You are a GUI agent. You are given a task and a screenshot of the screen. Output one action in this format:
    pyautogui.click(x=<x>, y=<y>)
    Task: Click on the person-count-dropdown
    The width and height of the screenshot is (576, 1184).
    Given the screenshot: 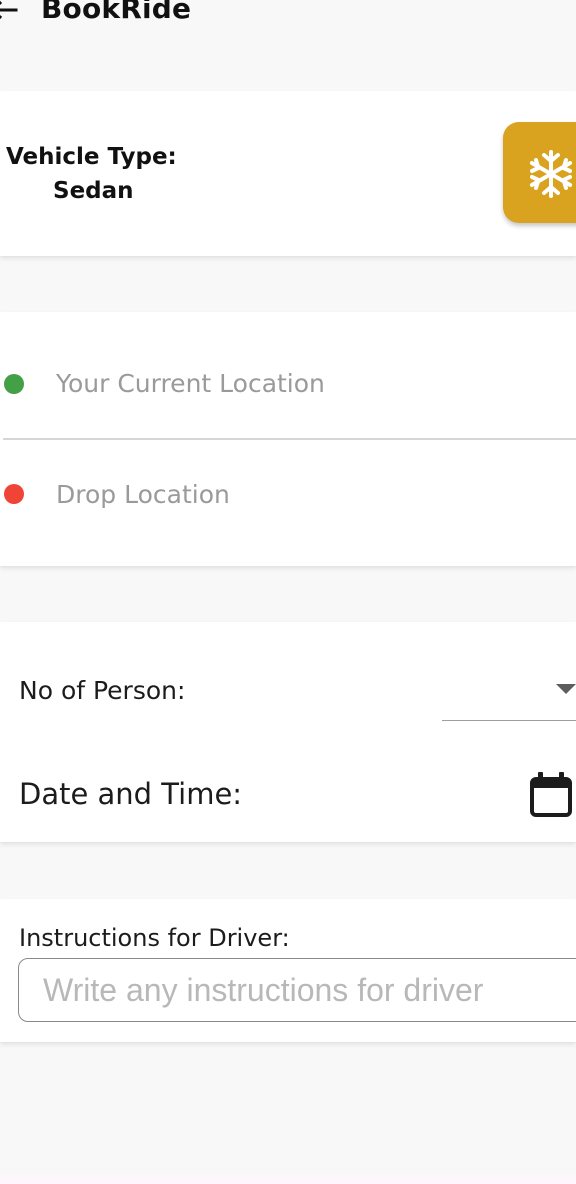 What is the action you would take?
    pyautogui.click(x=509, y=696)
    